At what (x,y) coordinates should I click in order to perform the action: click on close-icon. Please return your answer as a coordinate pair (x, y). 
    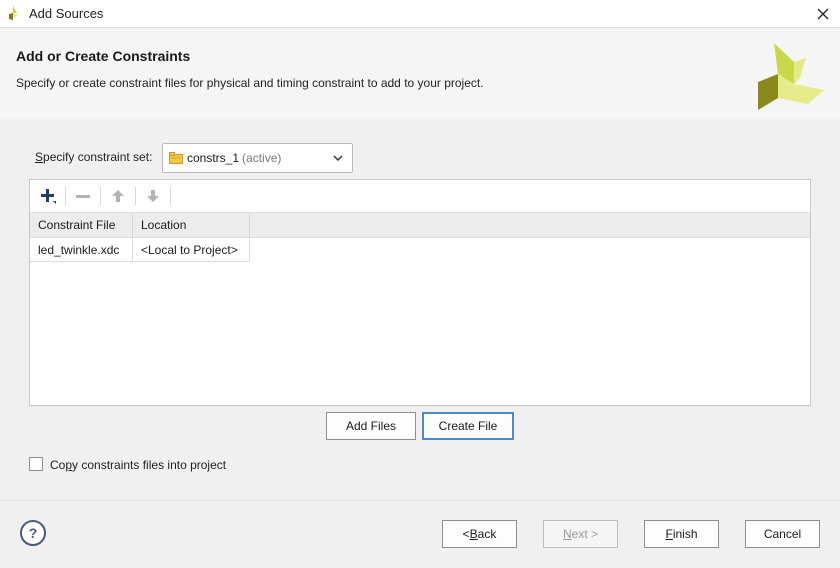
    Looking at the image, I should click on (823, 14).